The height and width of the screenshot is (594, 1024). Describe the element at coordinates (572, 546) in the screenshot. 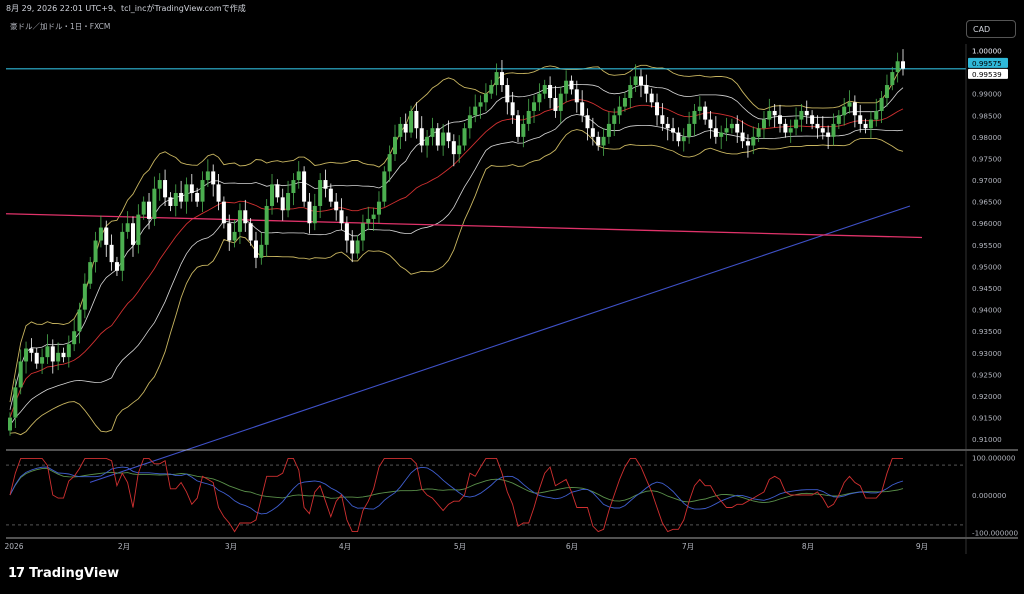

I see `time-tick-label: 6月` at that location.